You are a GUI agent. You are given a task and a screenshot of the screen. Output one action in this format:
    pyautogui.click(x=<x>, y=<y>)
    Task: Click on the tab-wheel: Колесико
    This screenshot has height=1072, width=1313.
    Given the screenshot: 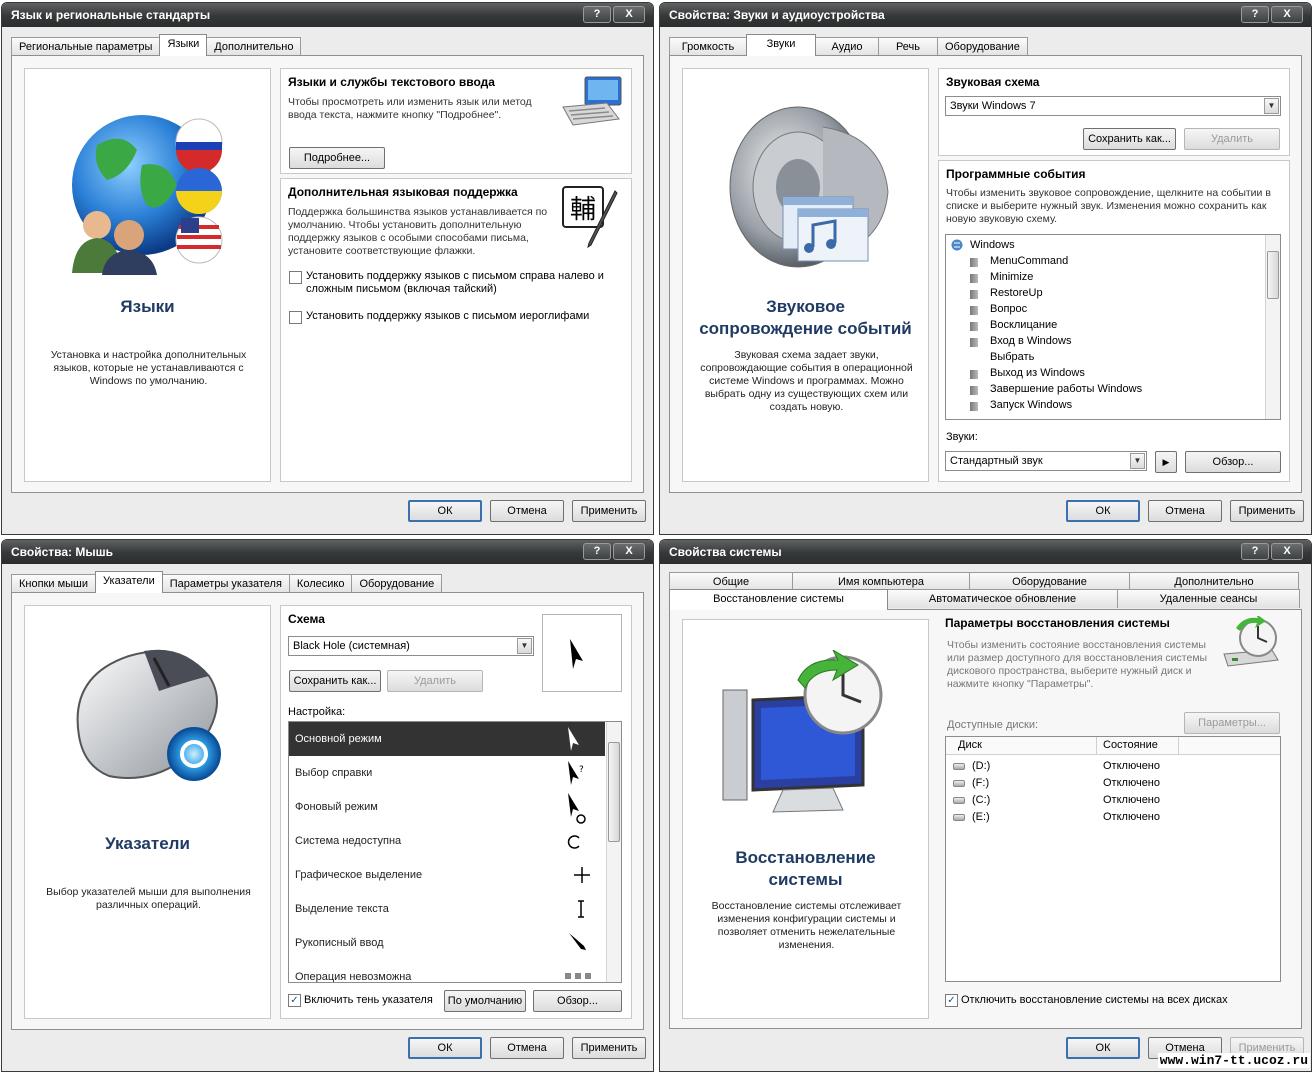 What is the action you would take?
    pyautogui.click(x=321, y=583)
    